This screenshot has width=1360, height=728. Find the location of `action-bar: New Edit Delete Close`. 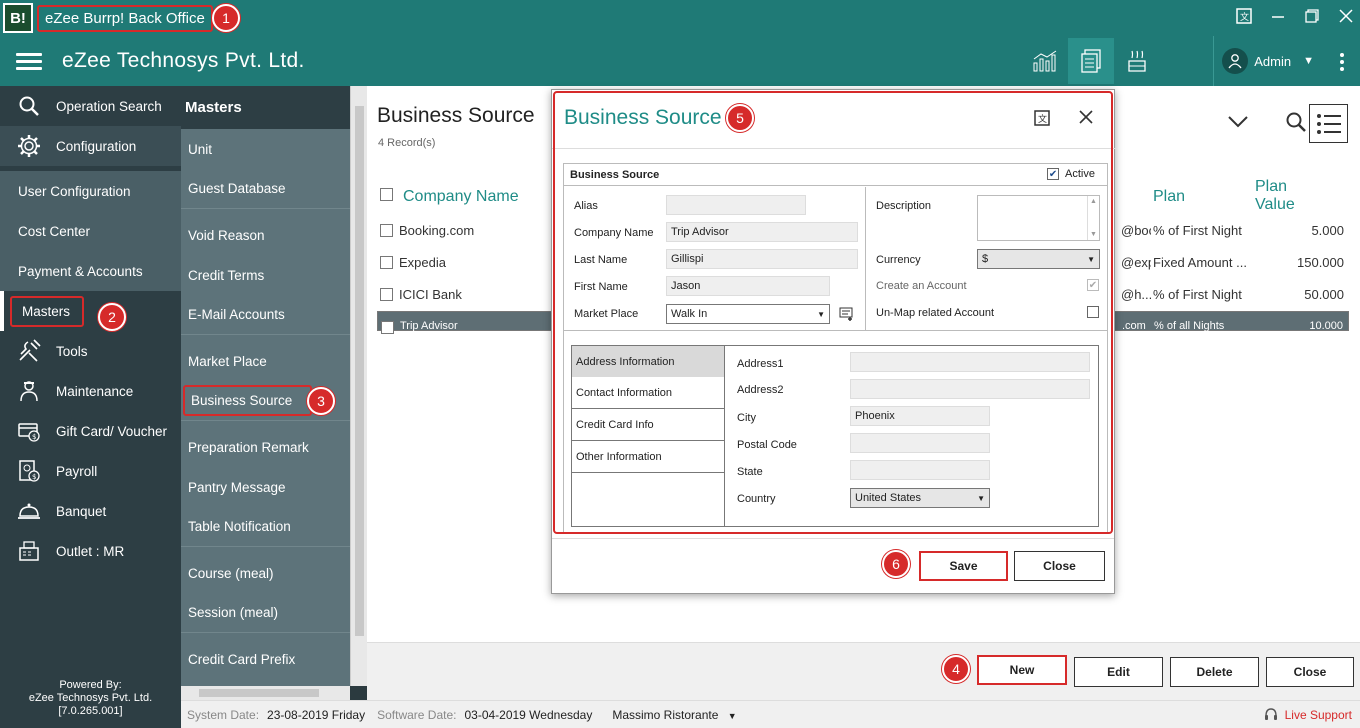

action-bar: New Edit Delete Close is located at coordinates (863, 671).